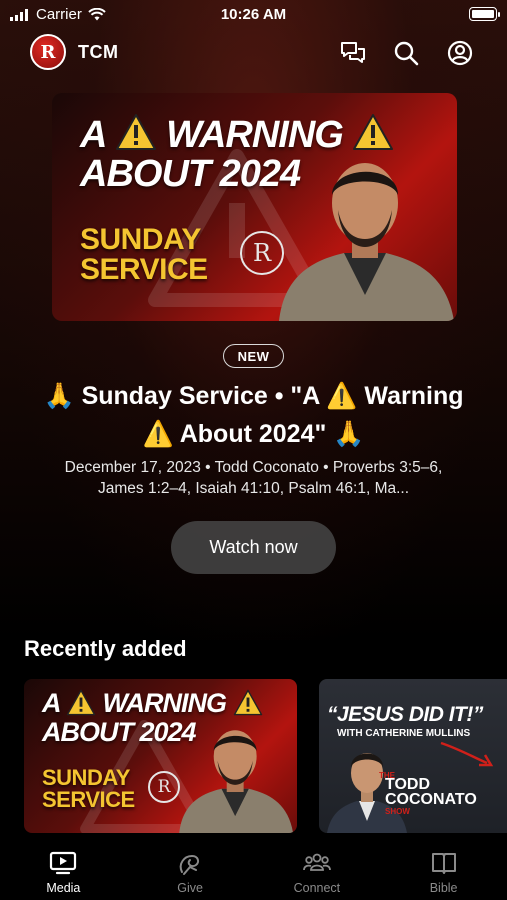  Describe the element at coordinates (253, 356) in the screenshot. I see `new-badge: NEW` at that location.